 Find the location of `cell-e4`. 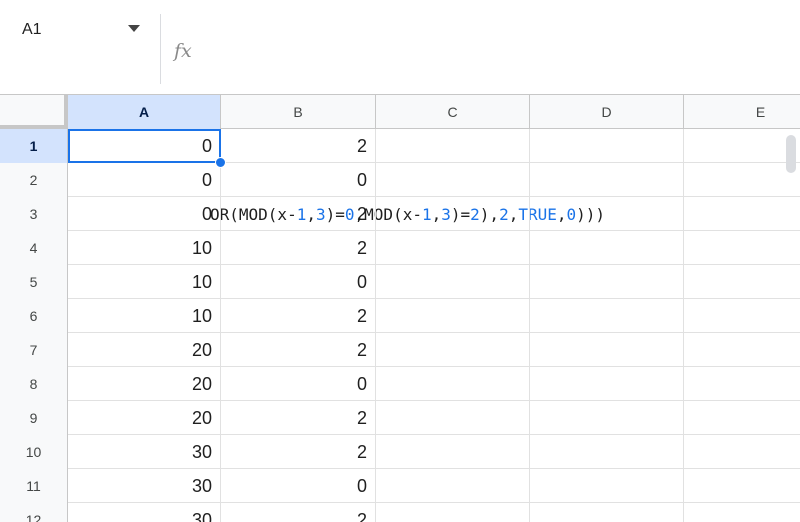

cell-e4 is located at coordinates (742, 248).